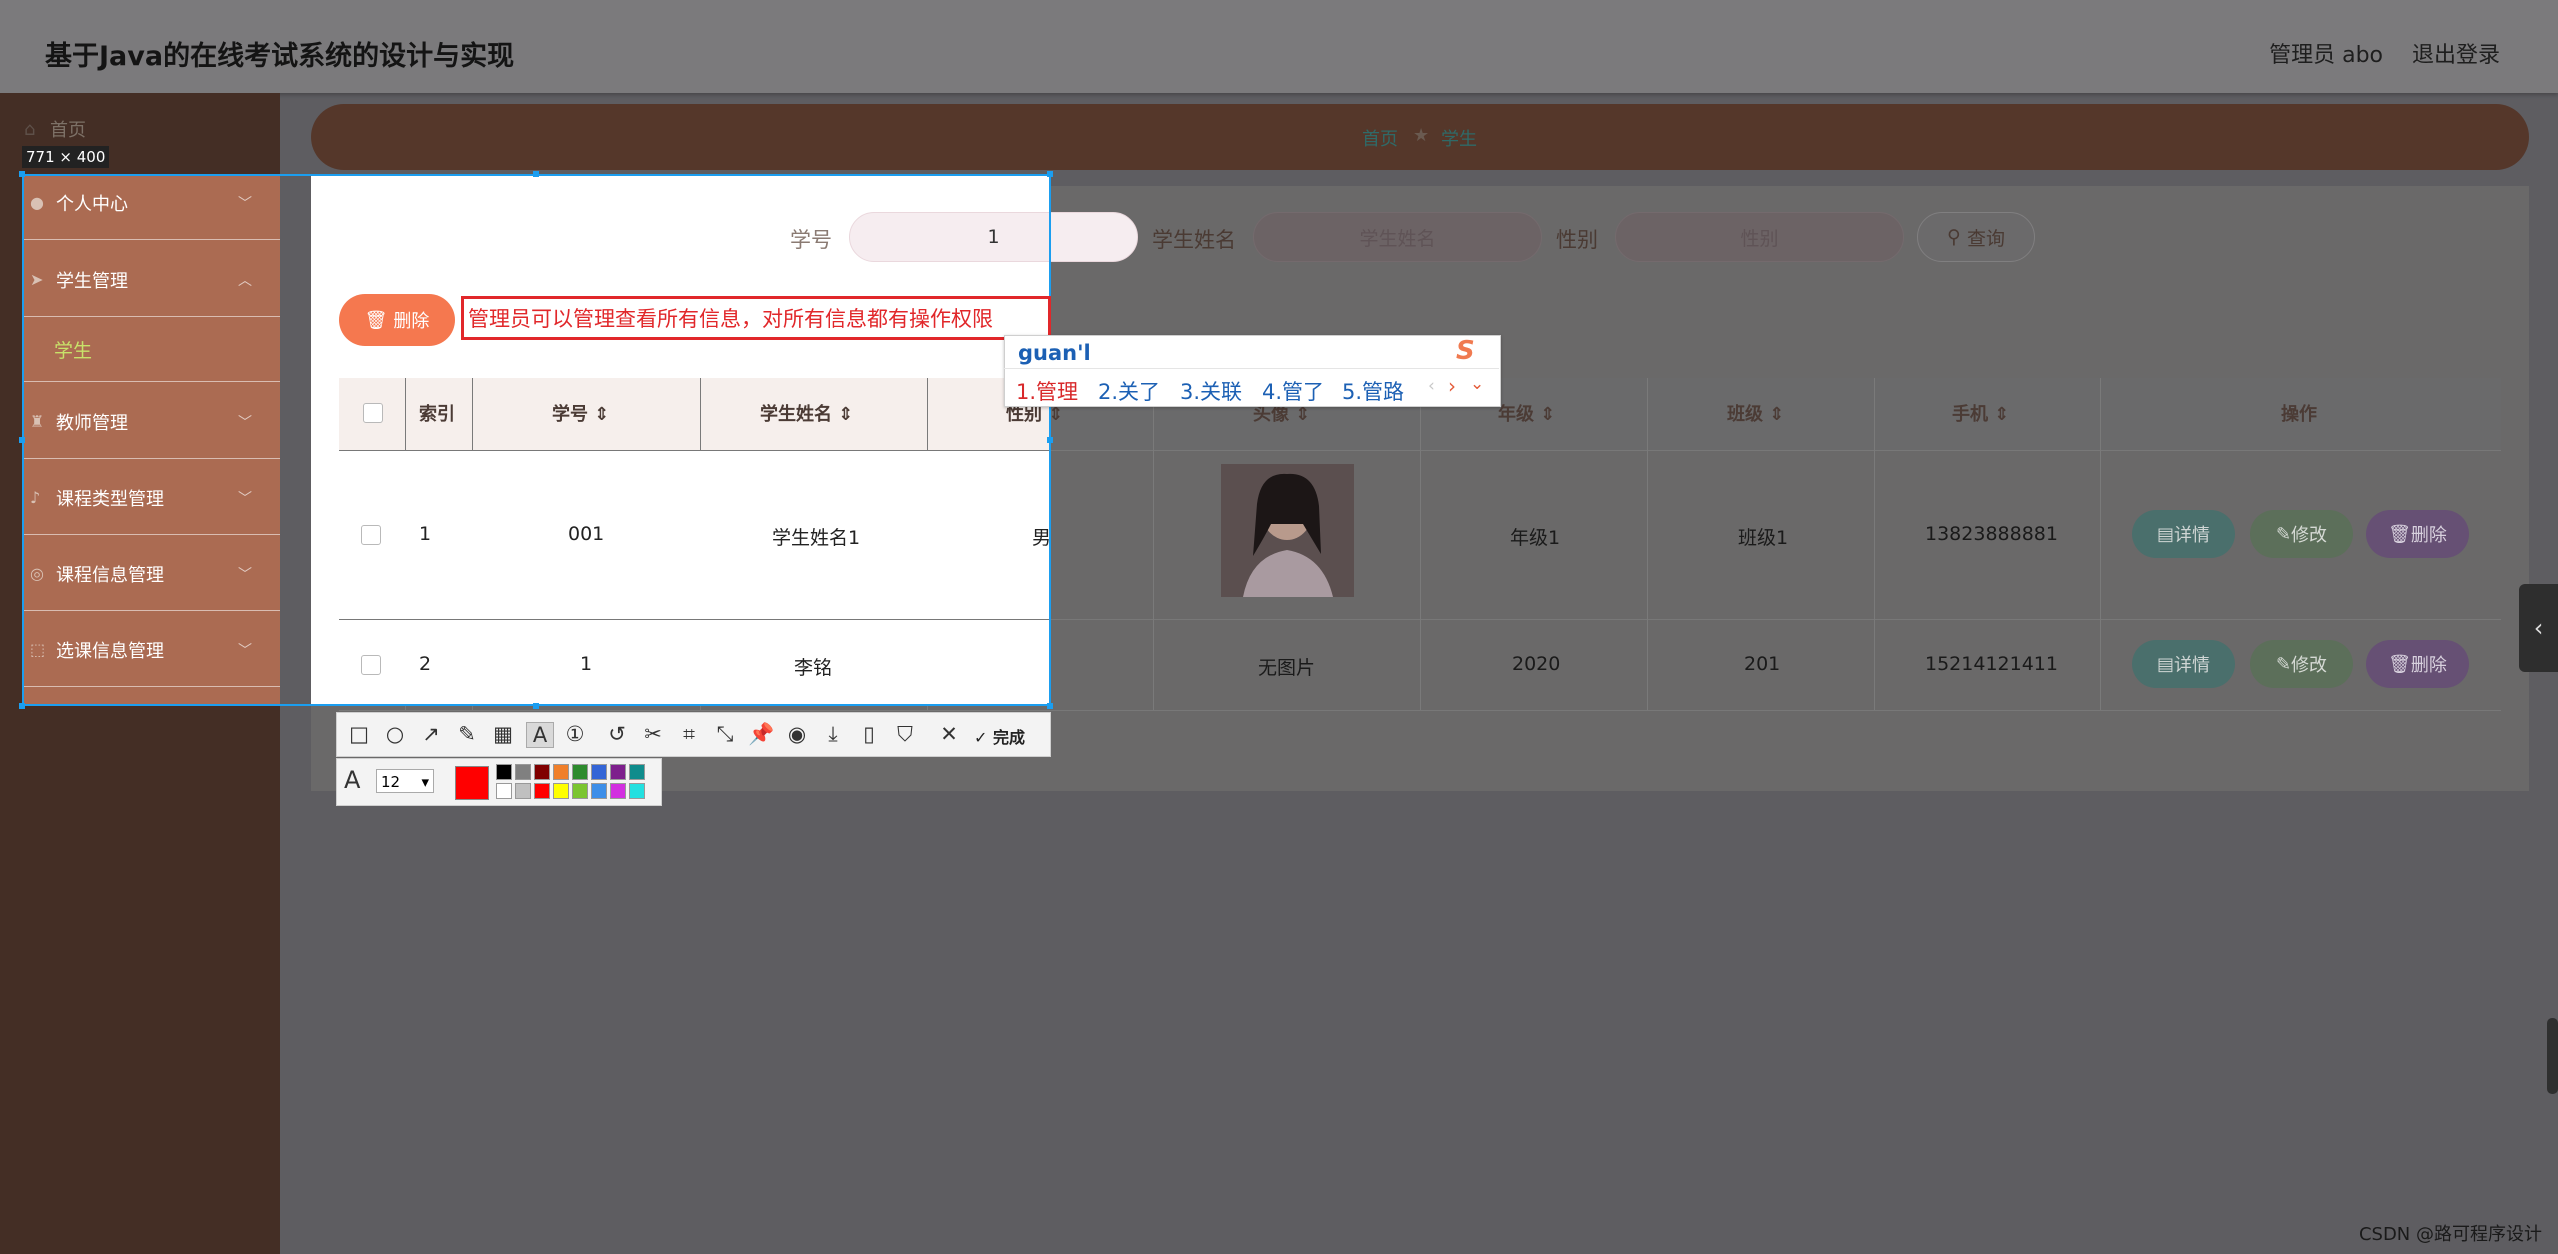  Describe the element at coordinates (2456, 53) in the screenshot. I see `logout-link: 退出登录` at that location.